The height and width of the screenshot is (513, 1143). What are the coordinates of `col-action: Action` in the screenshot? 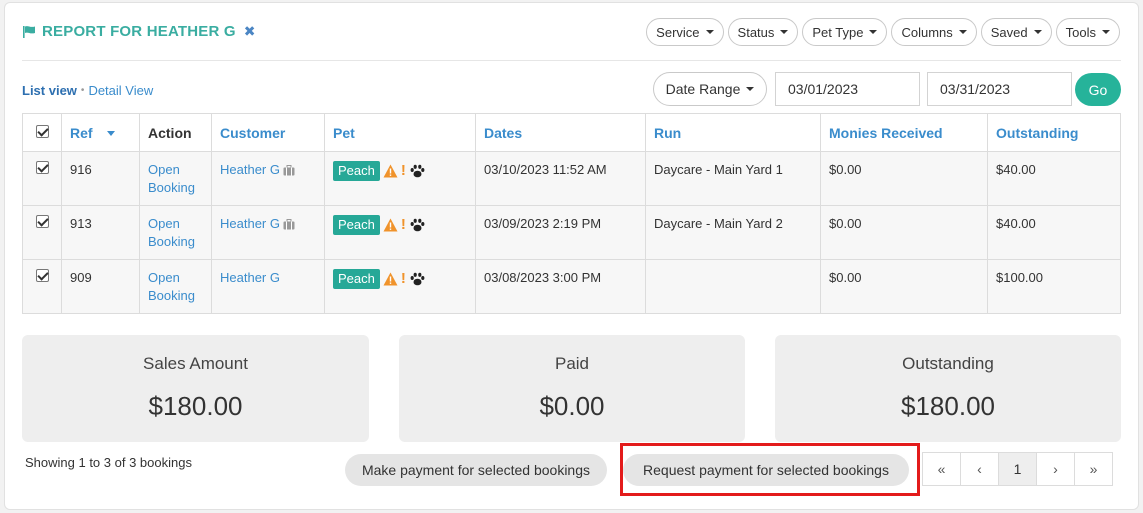 It's located at (175, 132).